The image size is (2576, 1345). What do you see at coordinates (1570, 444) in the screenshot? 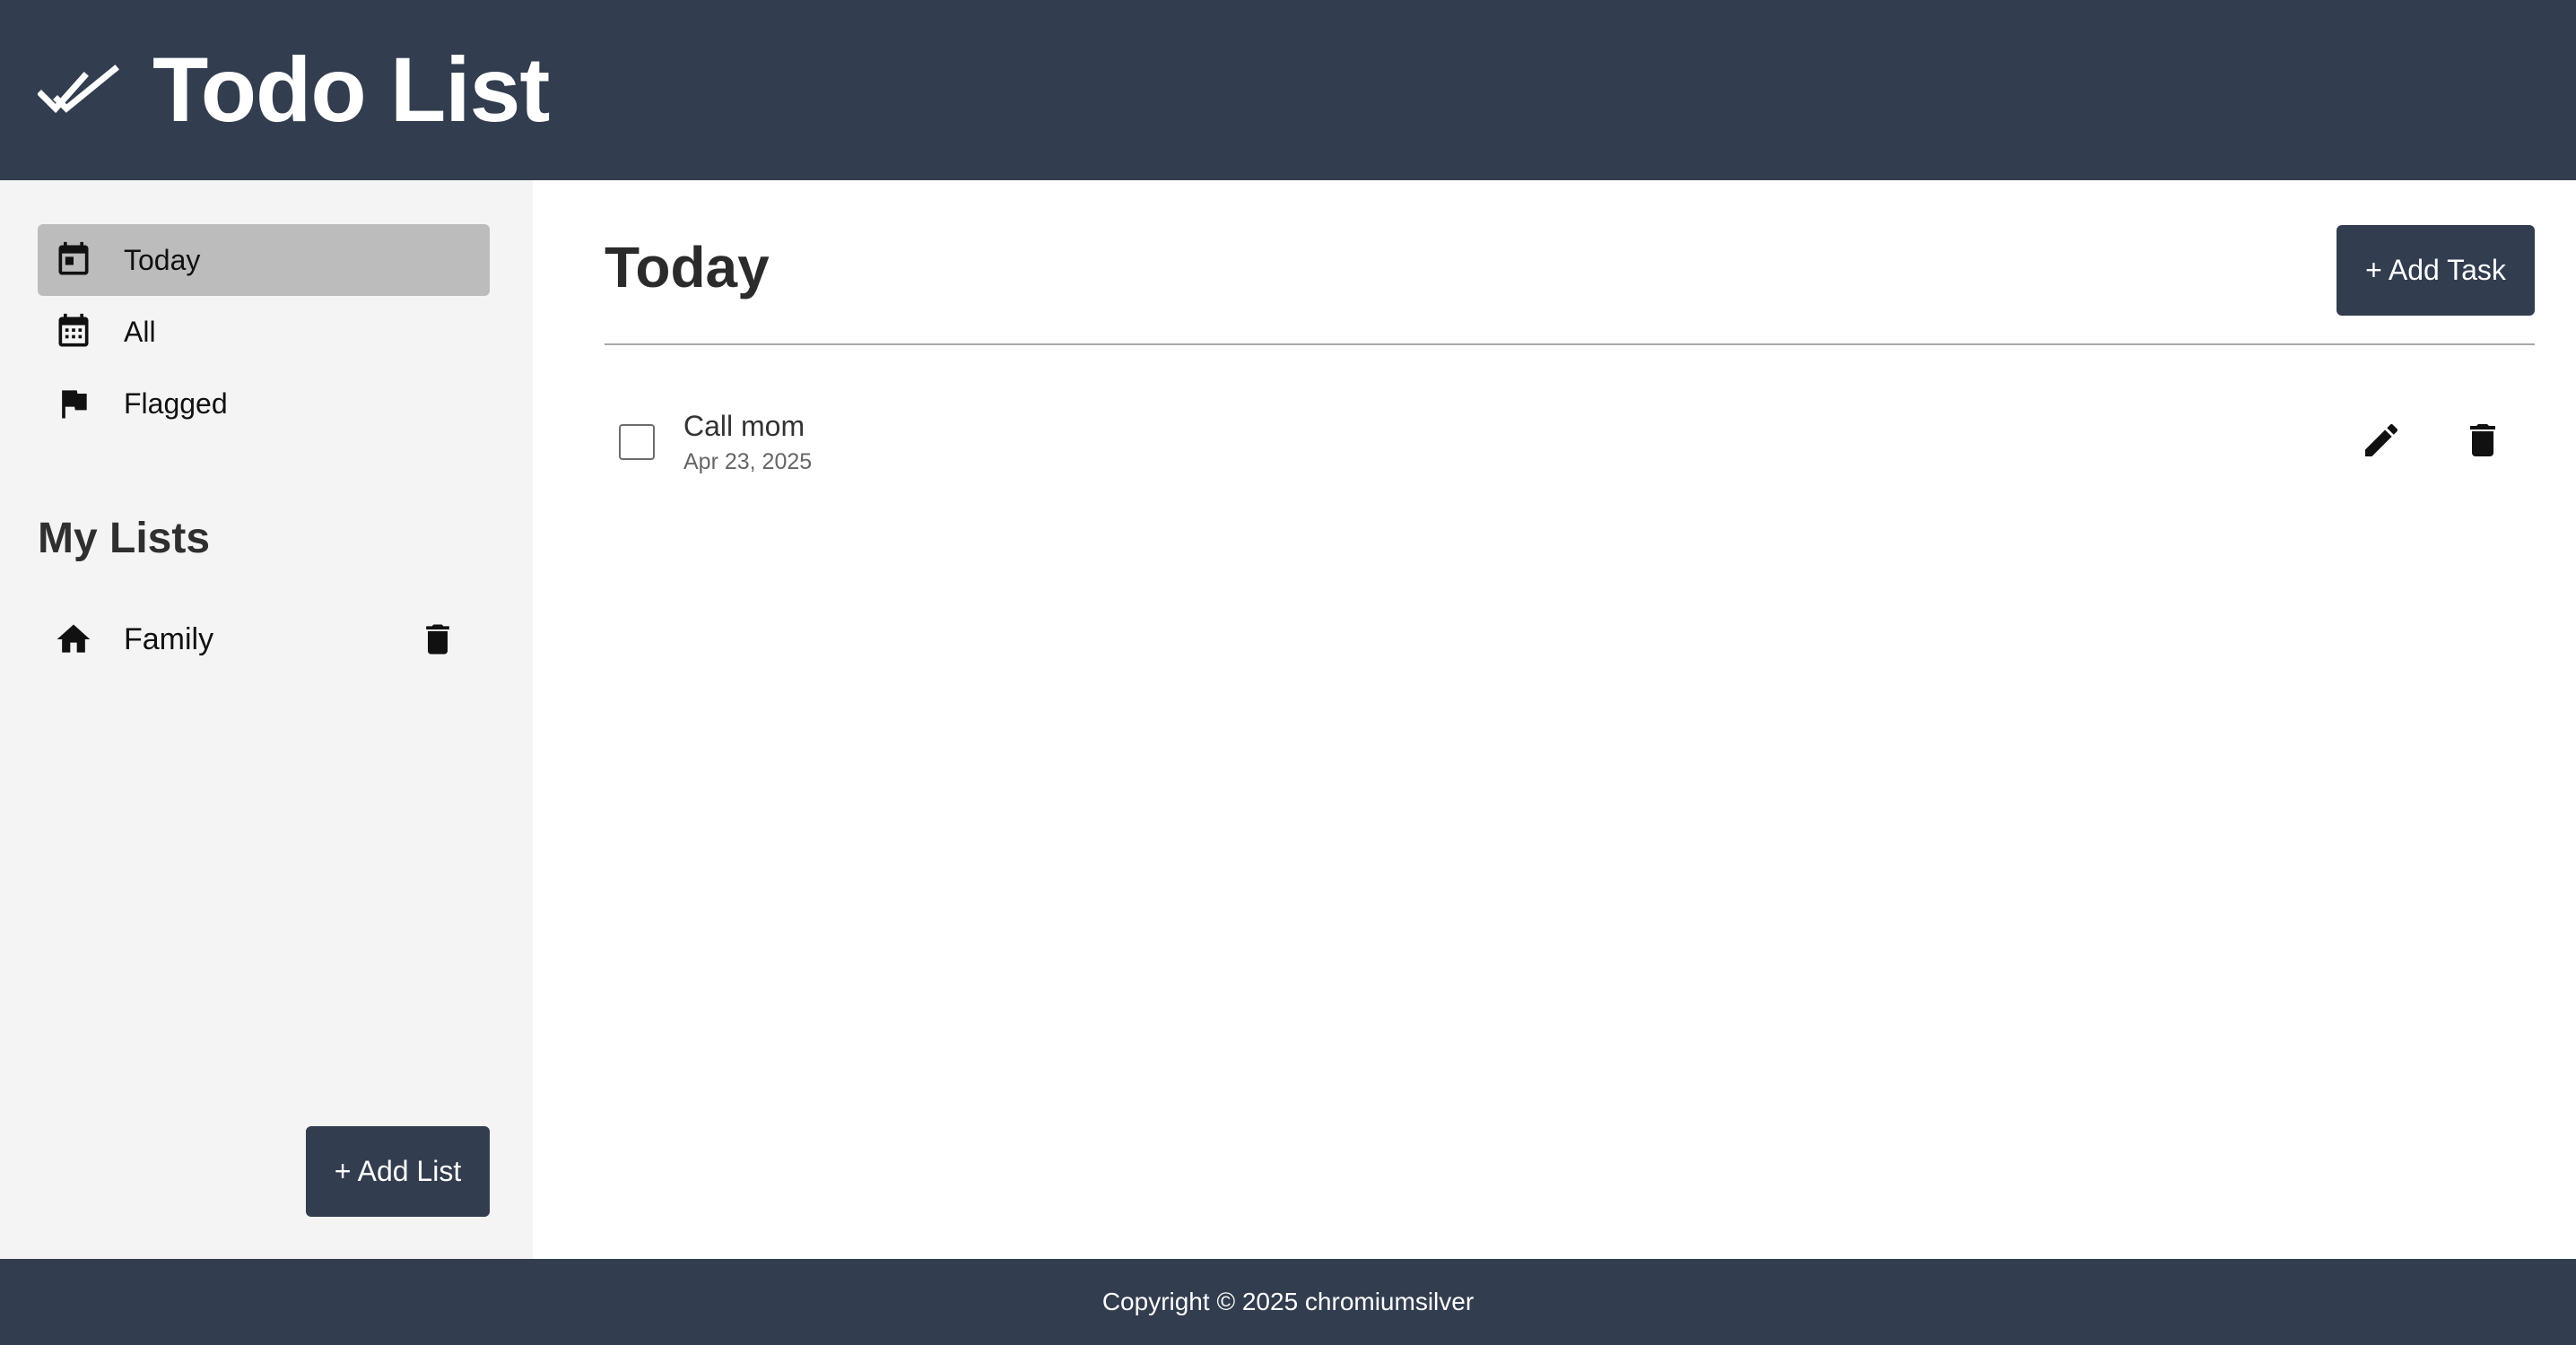
I see `task-row: Call mom Apr 23, 2025` at bounding box center [1570, 444].